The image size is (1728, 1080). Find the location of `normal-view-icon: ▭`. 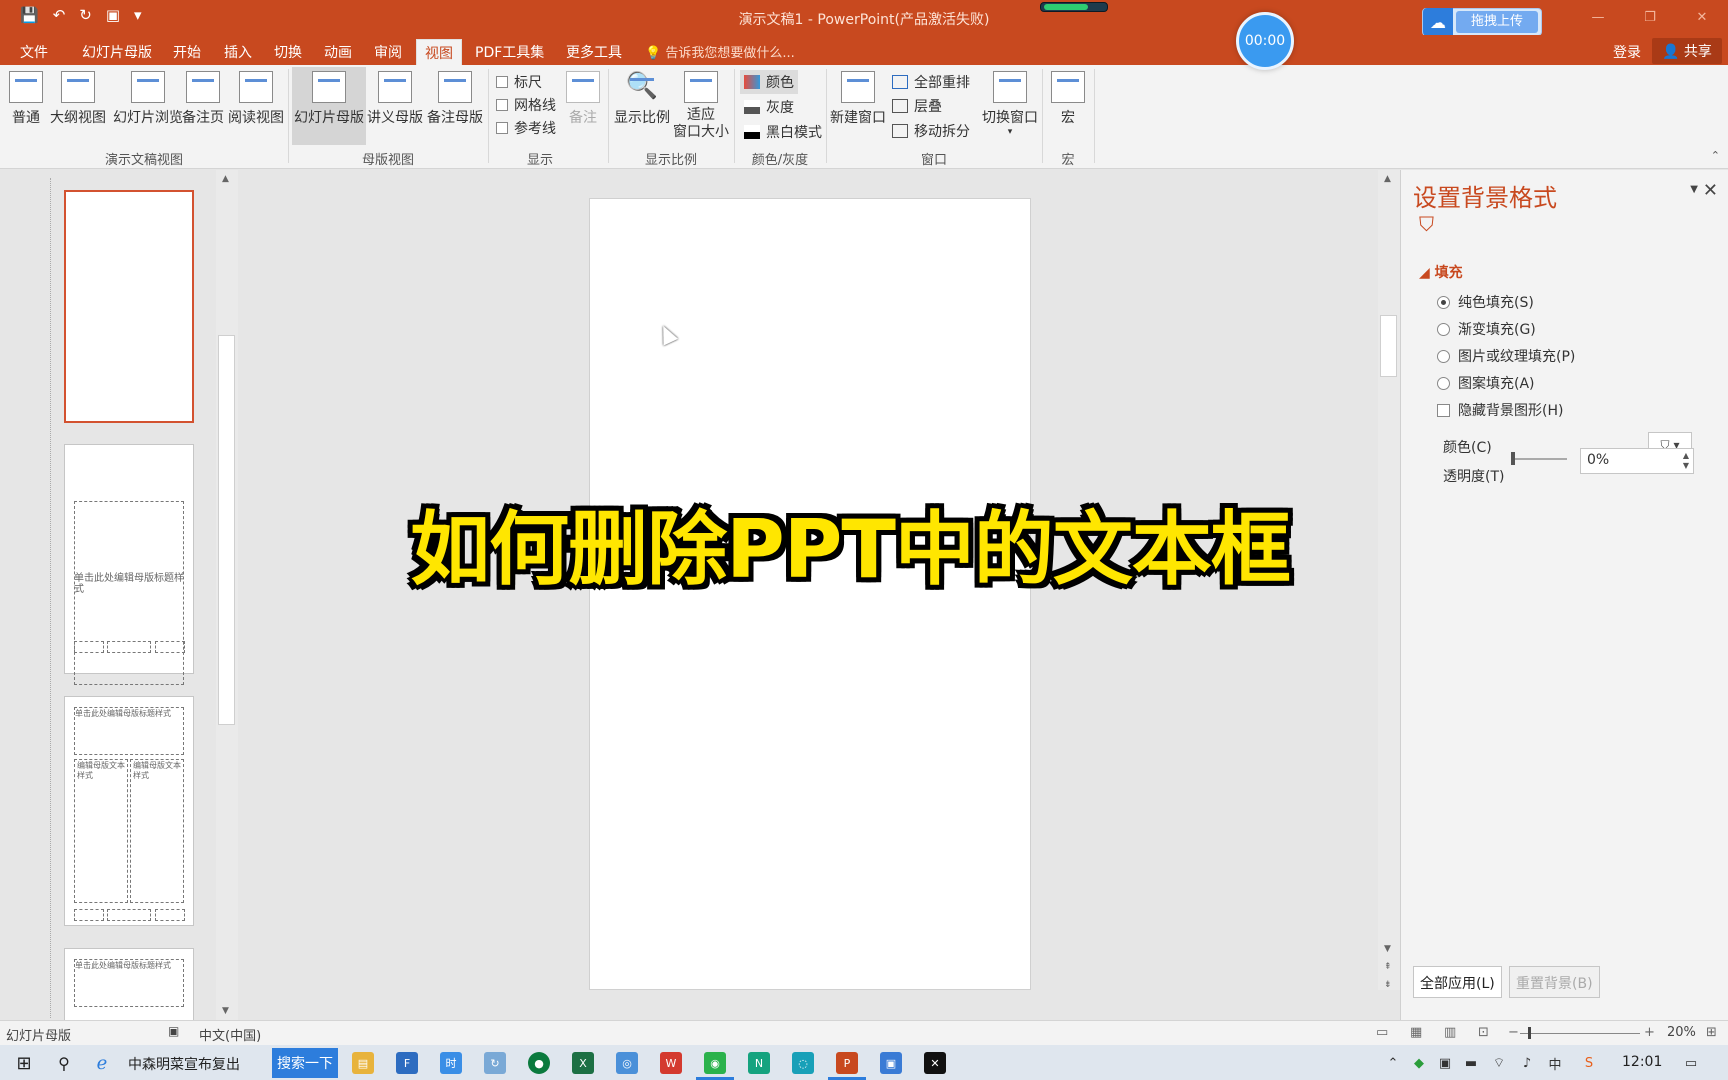

normal-view-icon: ▭ is located at coordinates (1382, 1032).